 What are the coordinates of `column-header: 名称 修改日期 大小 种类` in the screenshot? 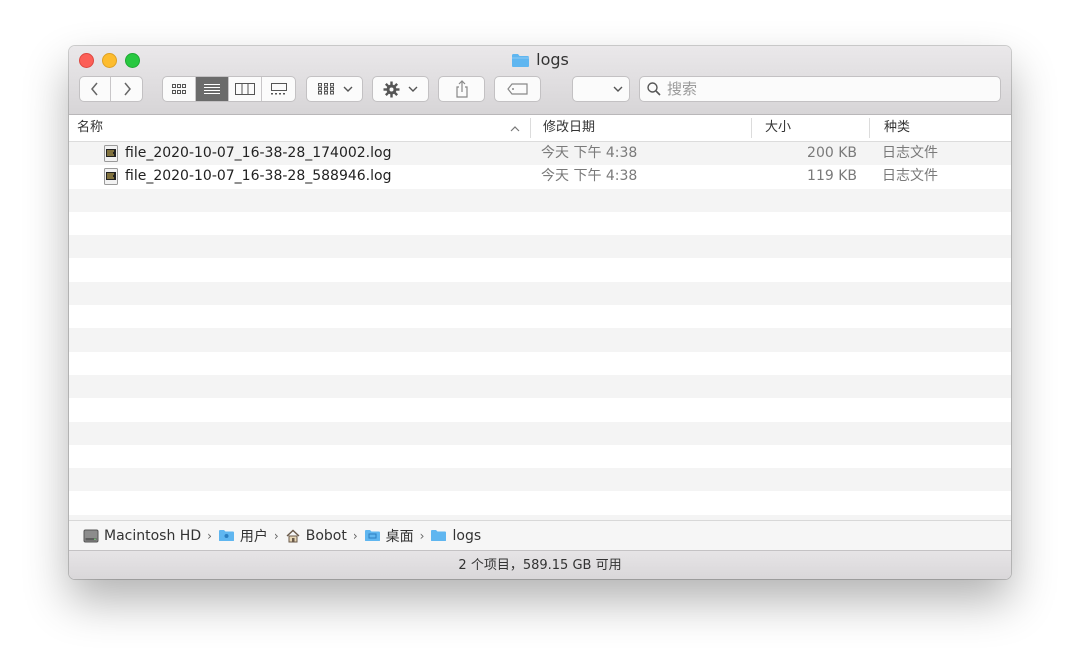 It's located at (540, 128).